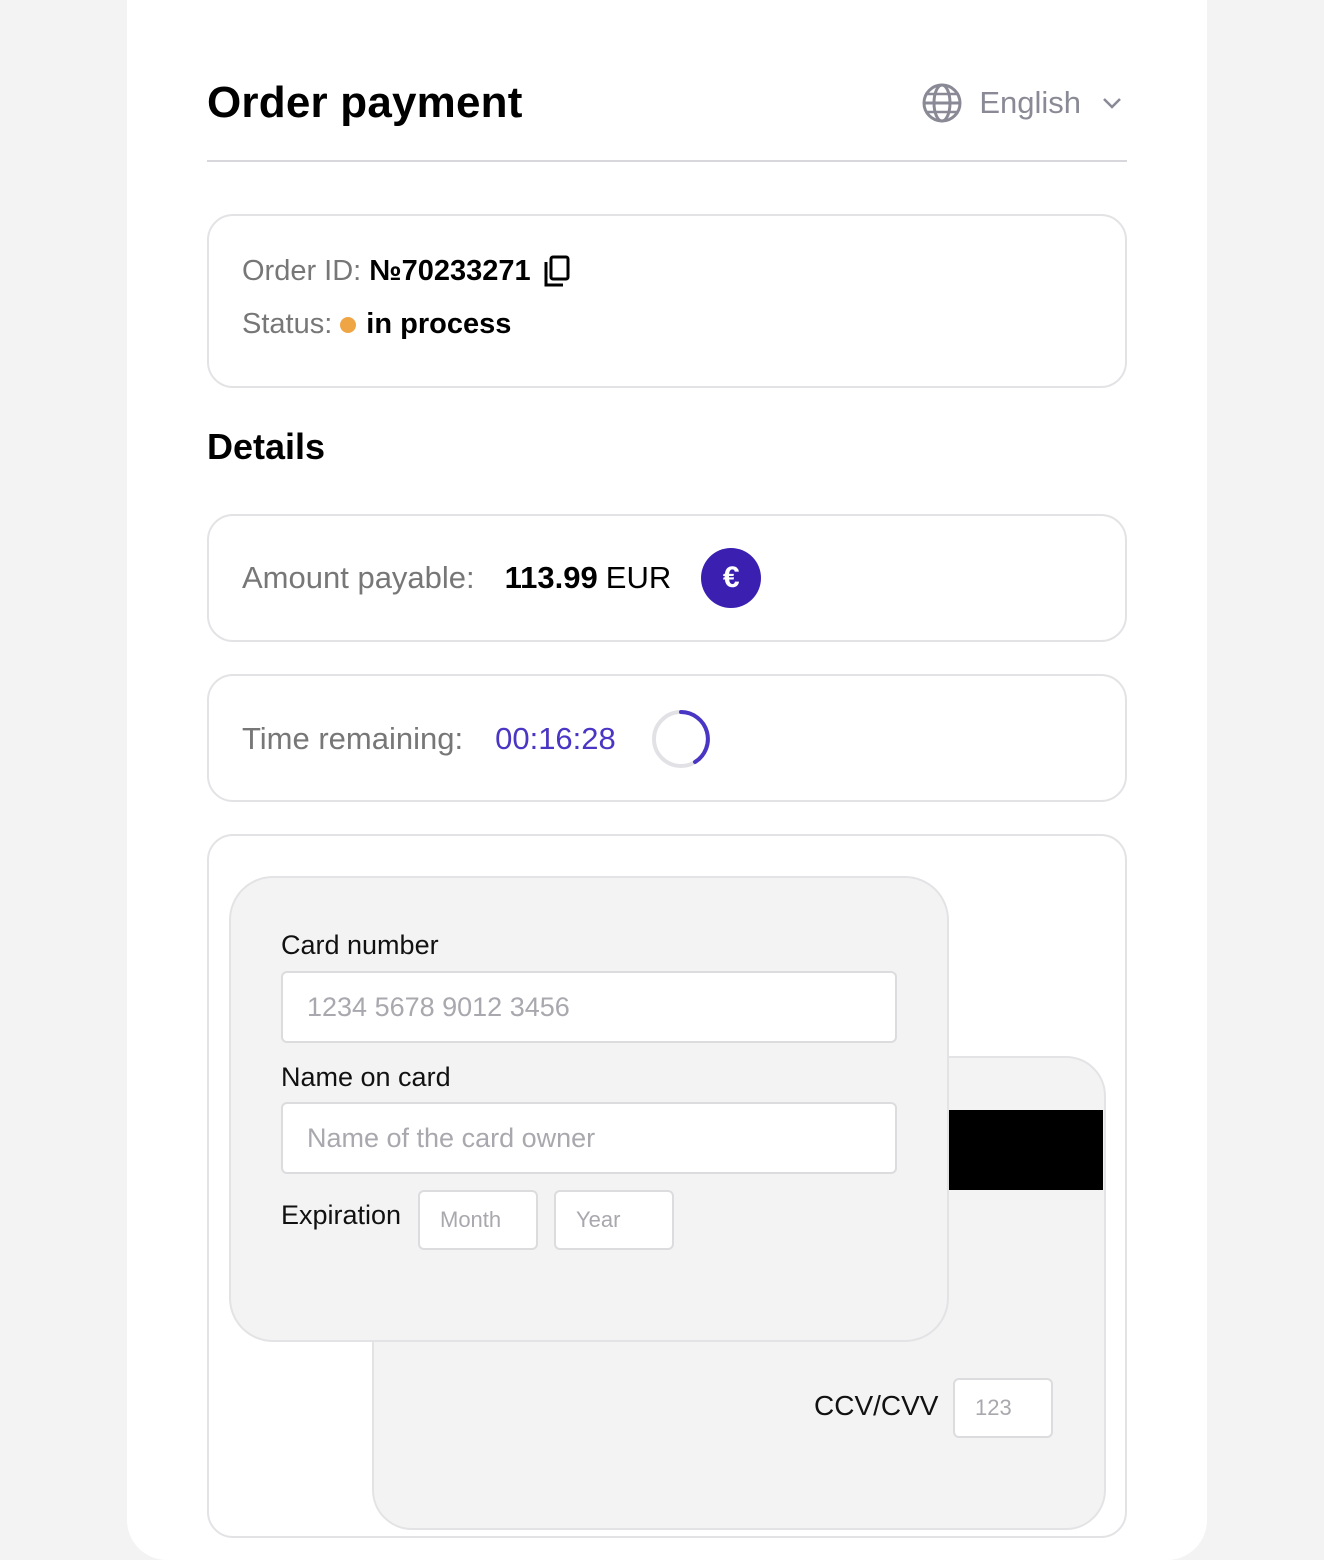 This screenshot has height=1560, width=1324. I want to click on ccv-input, so click(1003, 1408).